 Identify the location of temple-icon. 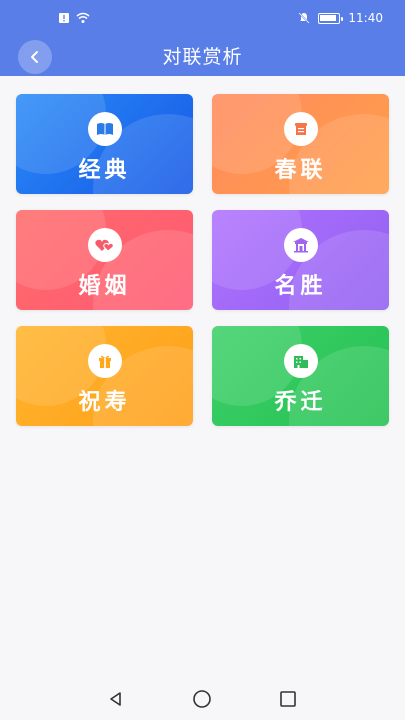
(300, 245).